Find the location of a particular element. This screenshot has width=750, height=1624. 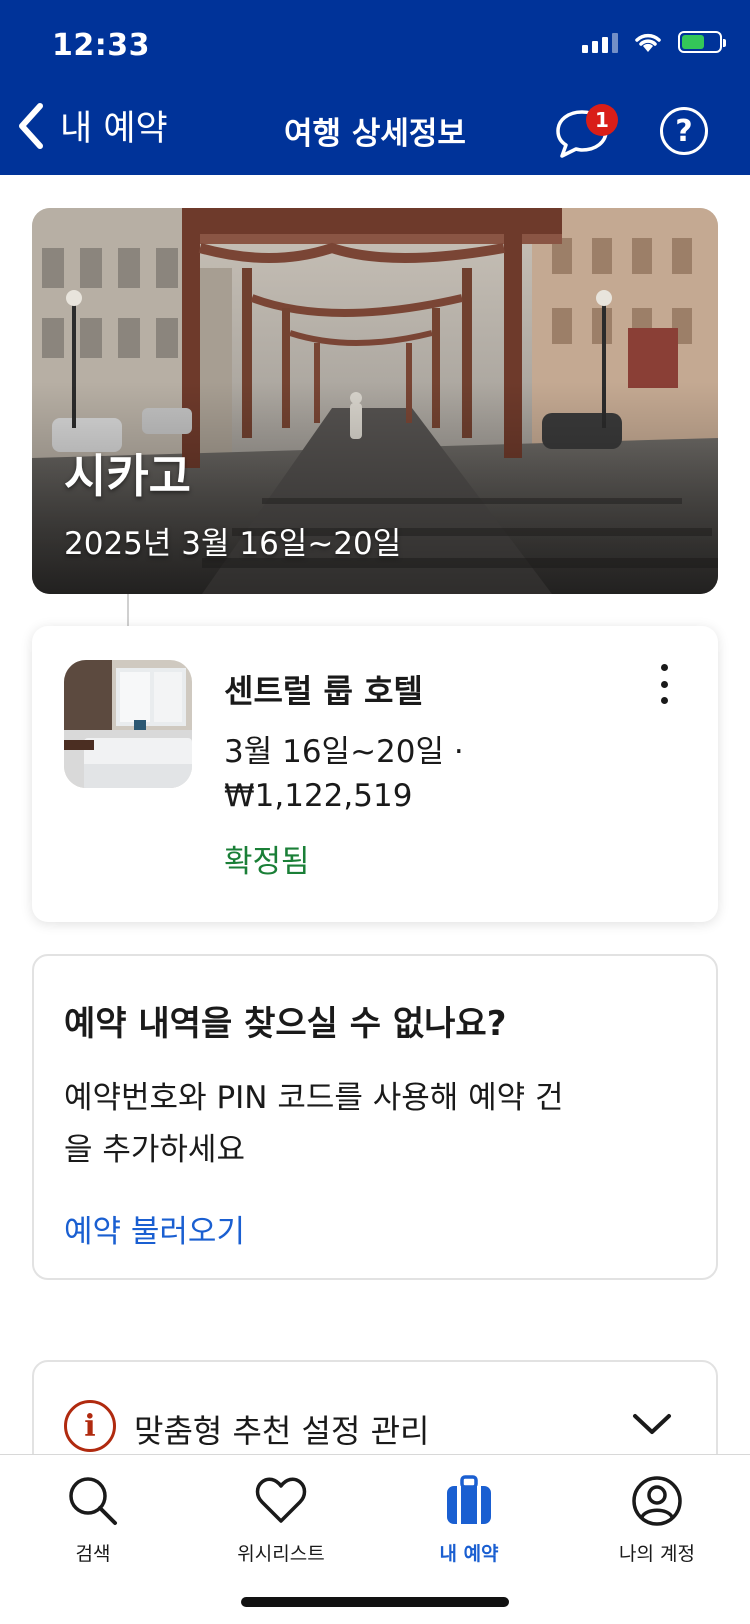

find-booking-title: 예약 내역을 찾으실 수 없나요? is located at coordinates (285, 1024).